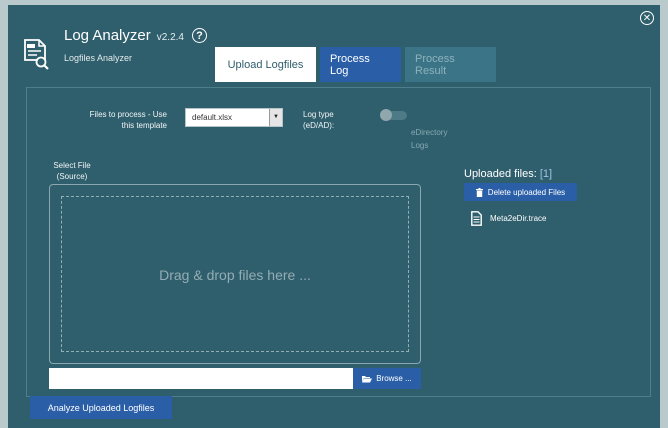 The height and width of the screenshot is (428, 668). Describe the element at coordinates (450, 64) in the screenshot. I see `tab-process-result: Process Result` at that location.